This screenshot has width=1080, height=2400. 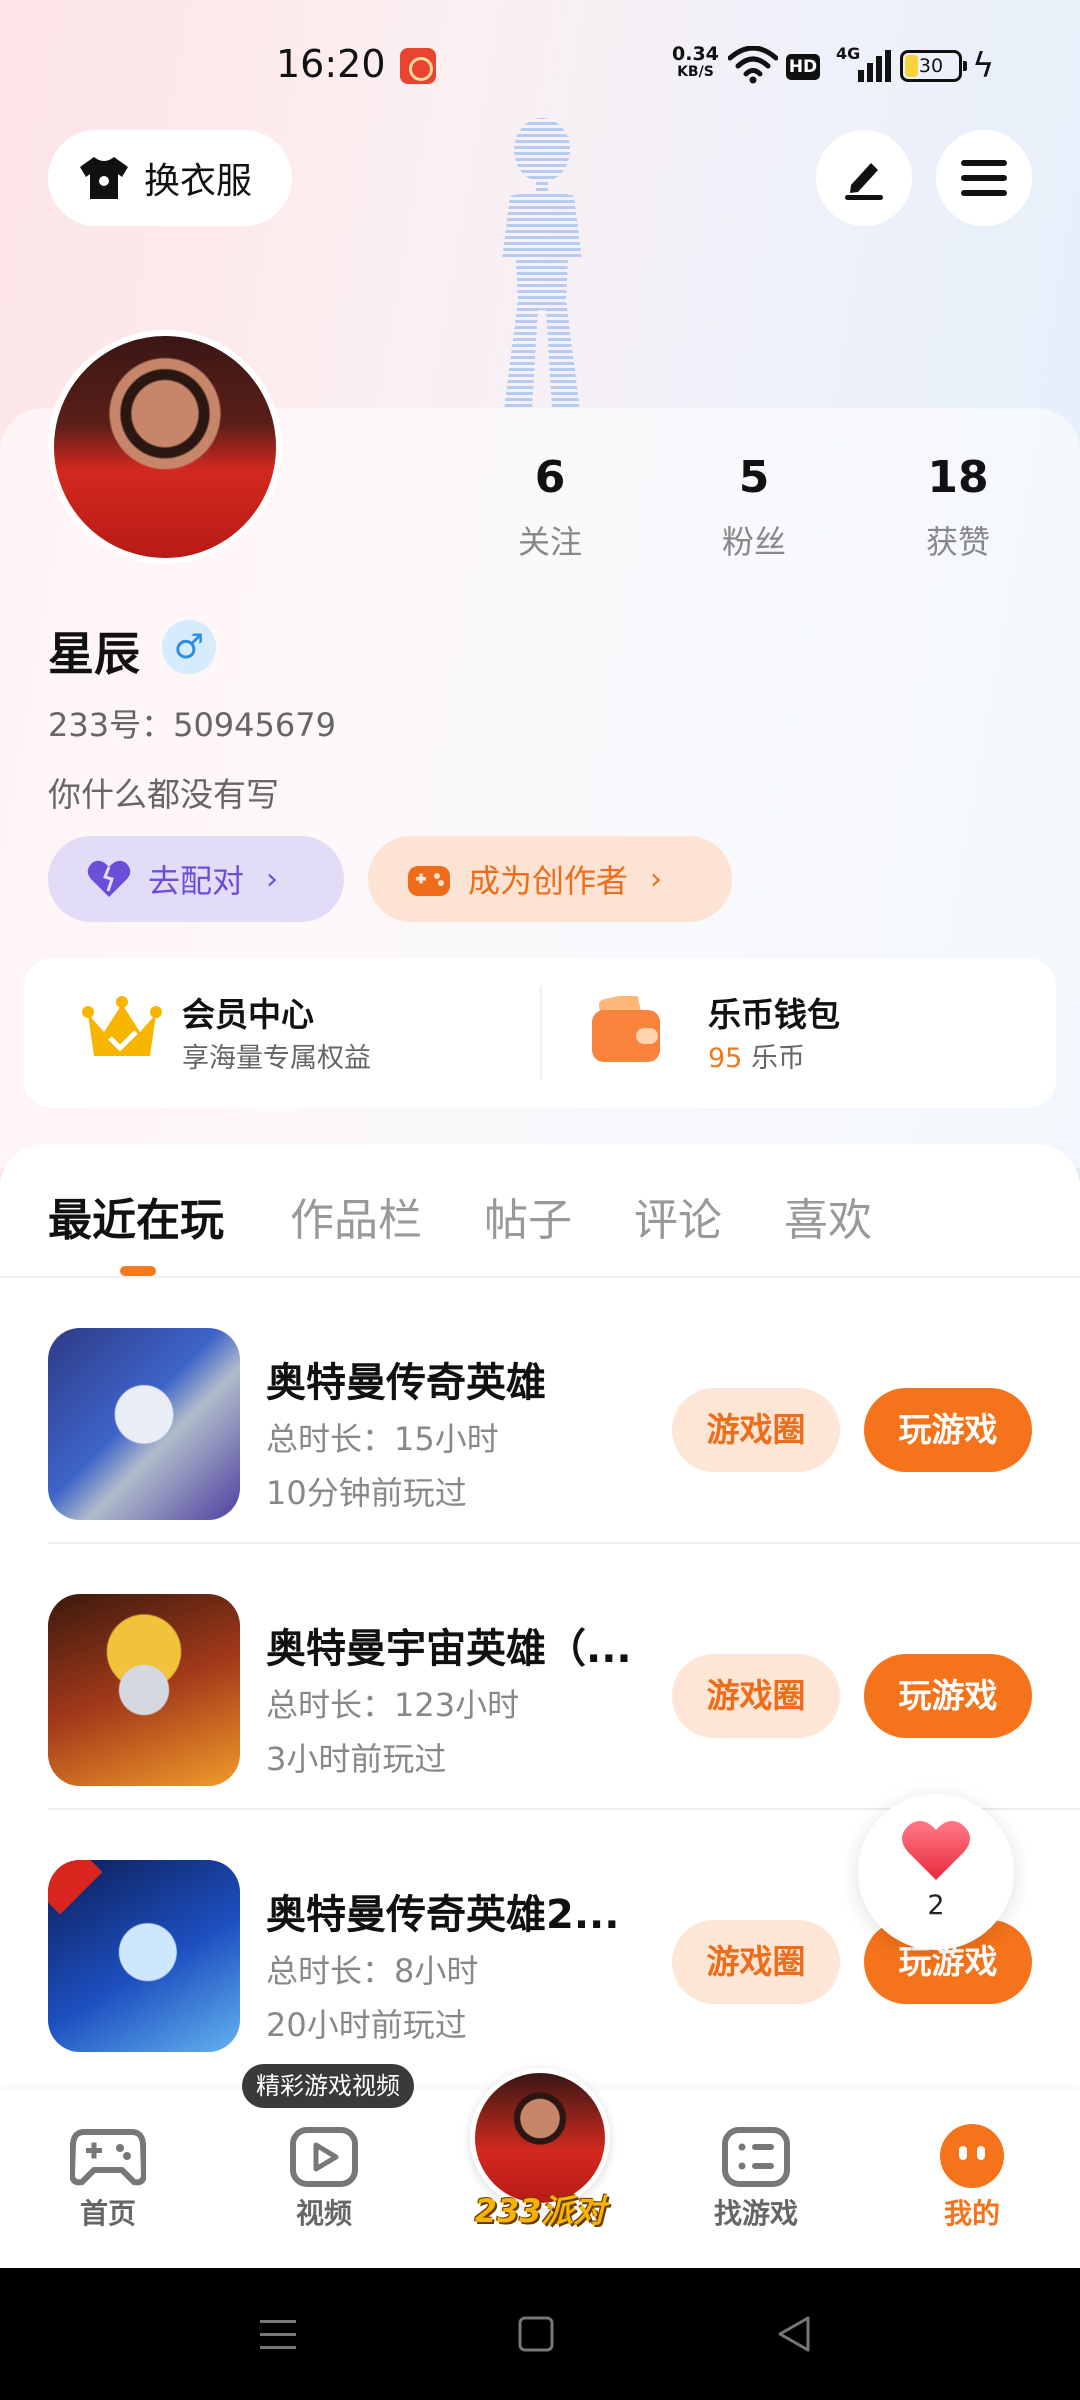 I want to click on nav-home: 首页, so click(x=108, y=2178).